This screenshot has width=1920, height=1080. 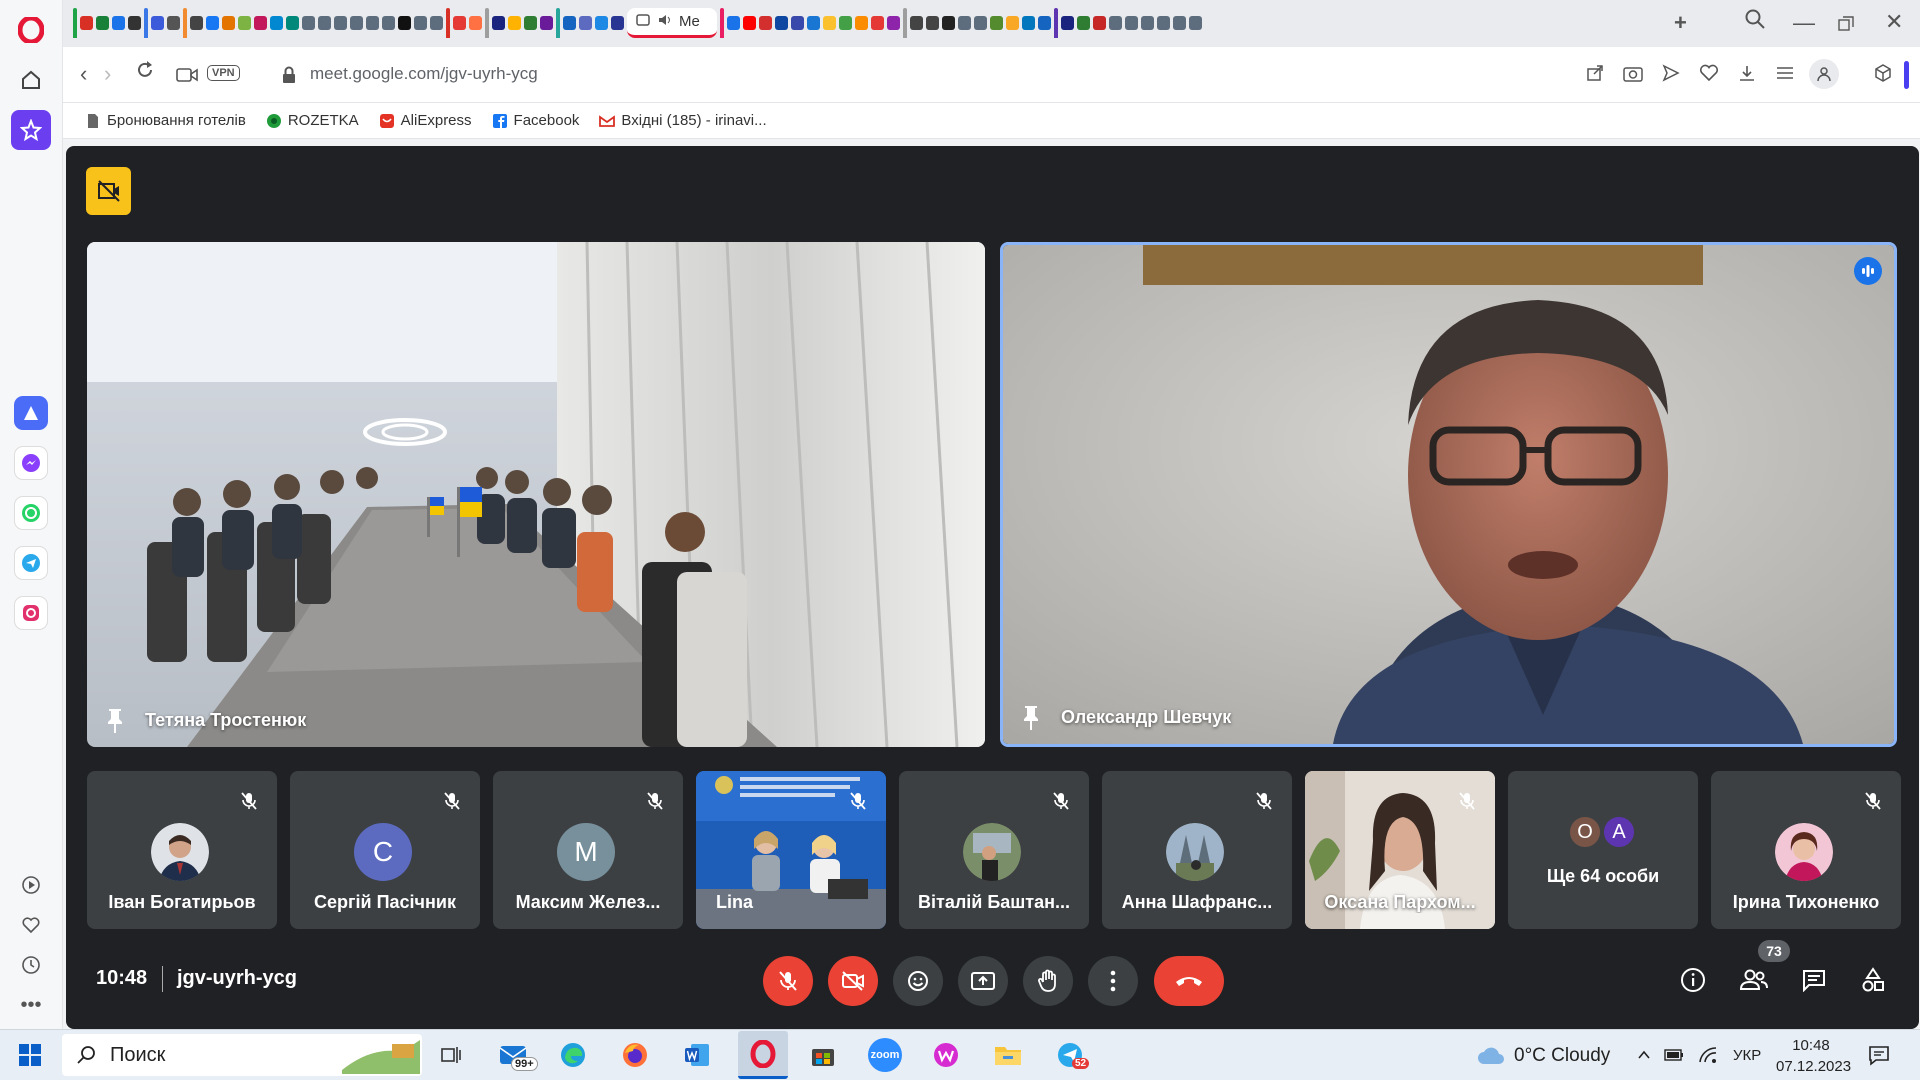 What do you see at coordinates (517, 1055) in the screenshot?
I see `mail-app-icon: 99+` at bounding box center [517, 1055].